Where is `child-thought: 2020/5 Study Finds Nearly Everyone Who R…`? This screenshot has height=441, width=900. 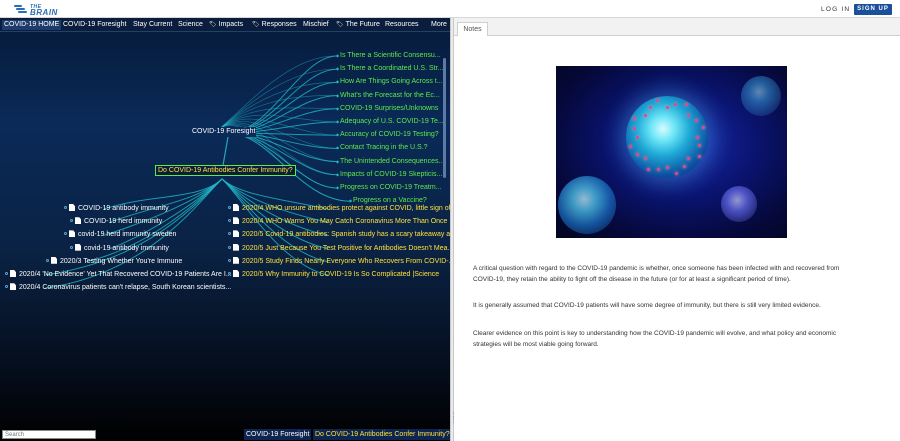
child-thought: 2020/5 Study Finds Nearly Everyone Who R… is located at coordinates (339, 261).